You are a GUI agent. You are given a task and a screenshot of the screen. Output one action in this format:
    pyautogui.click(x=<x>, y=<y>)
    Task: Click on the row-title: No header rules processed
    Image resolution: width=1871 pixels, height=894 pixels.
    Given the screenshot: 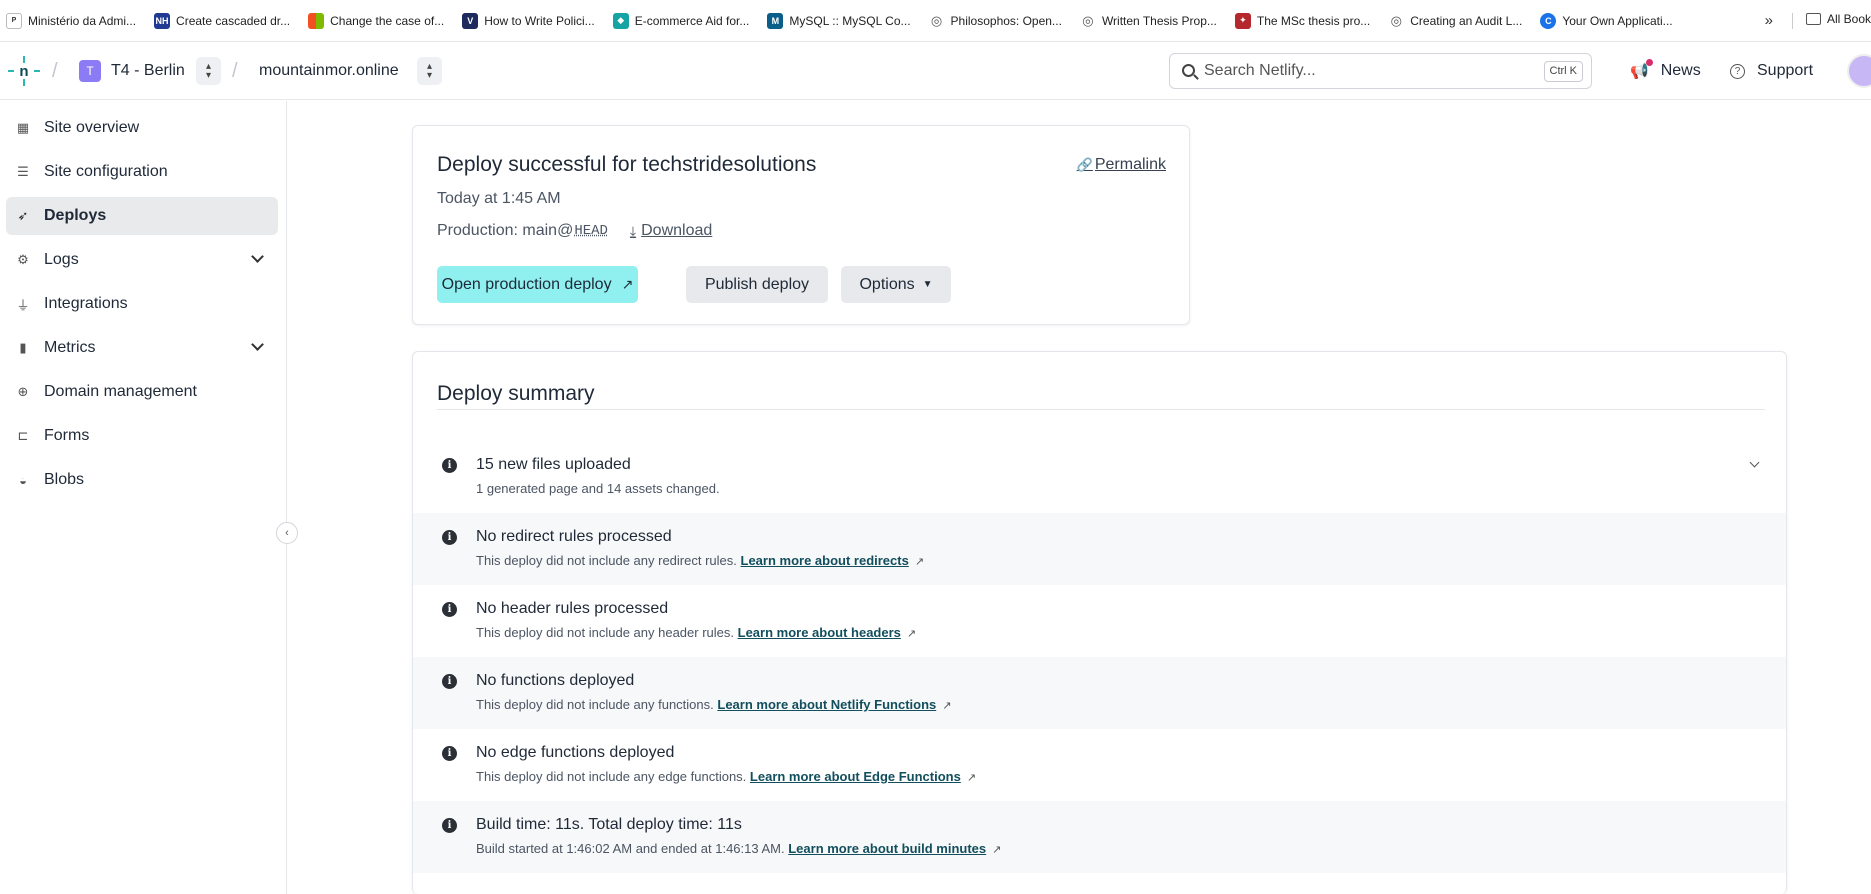 What is the action you would take?
    pyautogui.click(x=572, y=609)
    